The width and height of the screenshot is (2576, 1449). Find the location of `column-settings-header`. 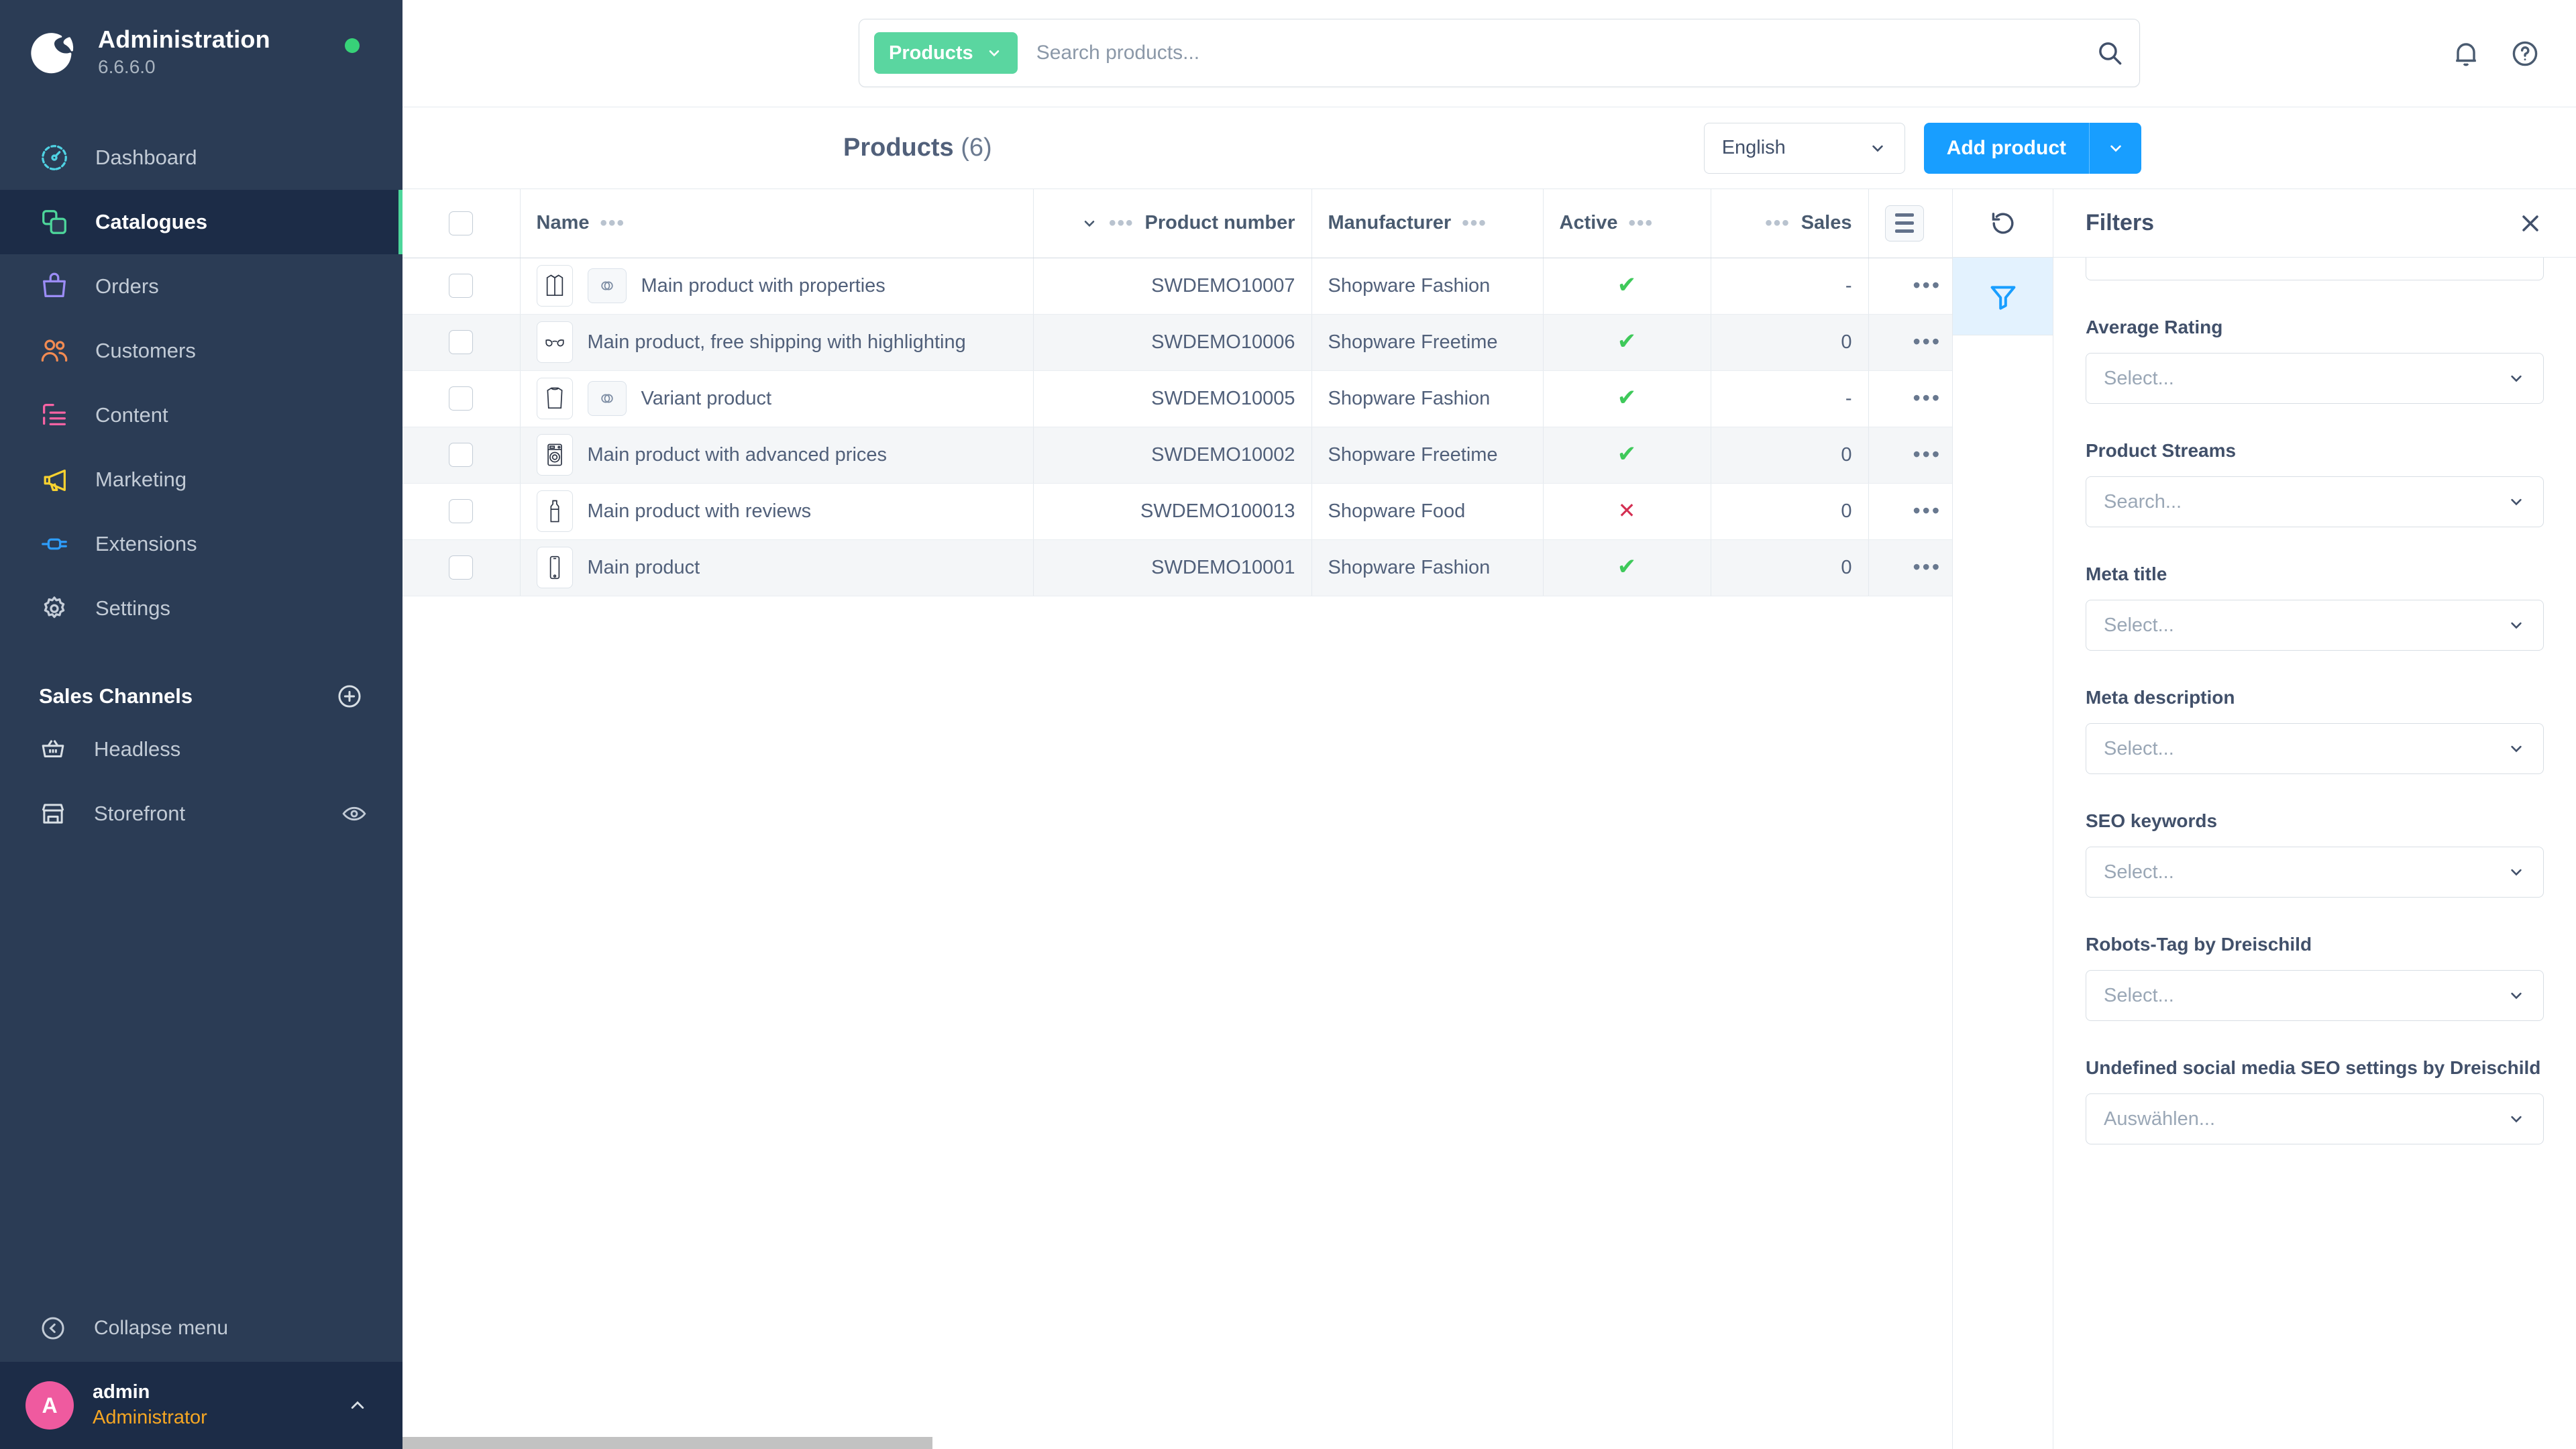

column-settings-header is located at coordinates (1910, 223).